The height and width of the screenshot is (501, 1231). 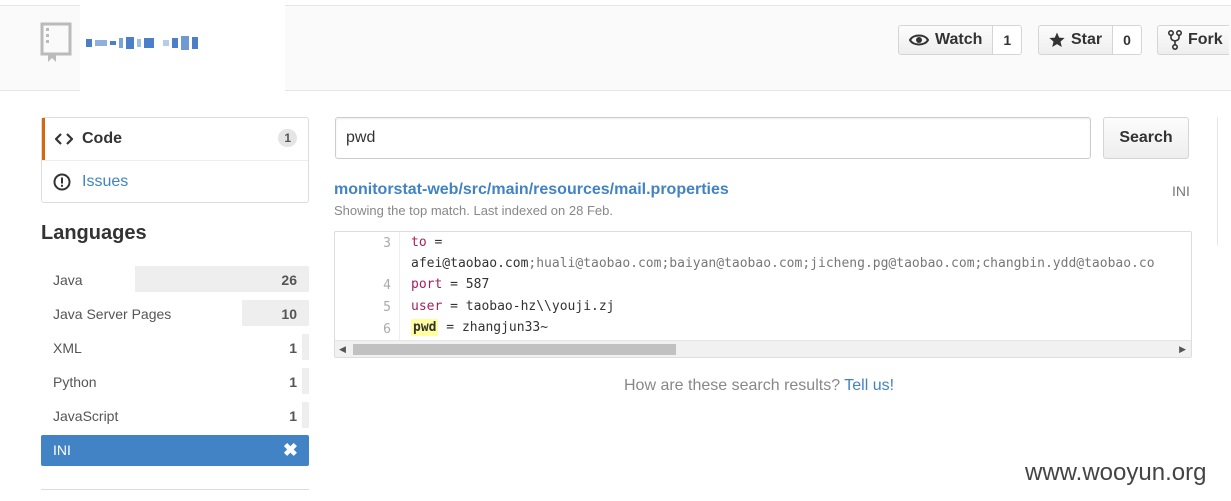 I want to click on code-line: port = 587, so click(x=450, y=284).